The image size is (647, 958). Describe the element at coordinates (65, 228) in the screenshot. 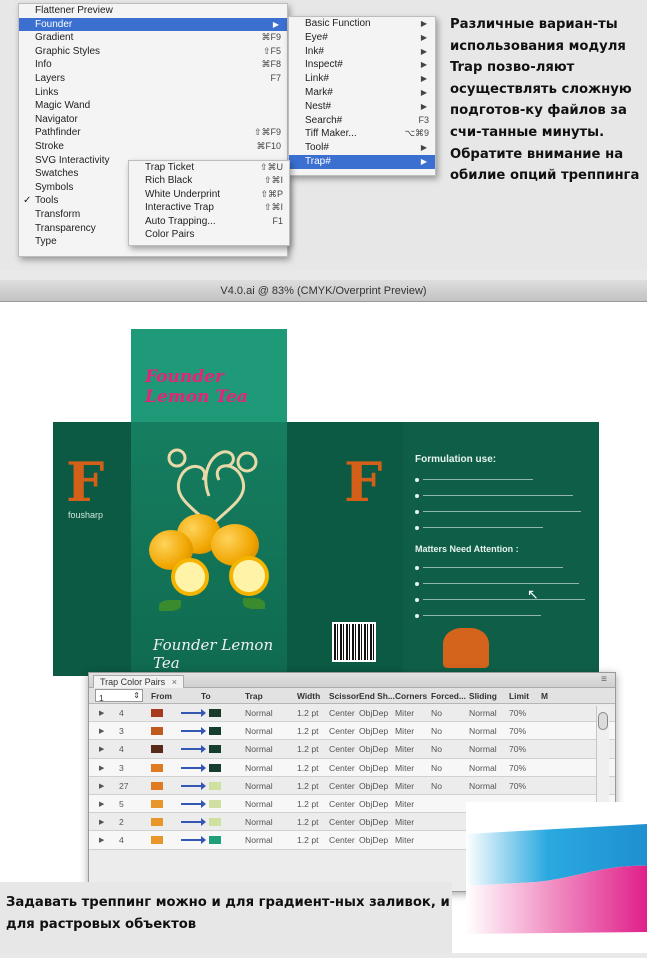

I see `menu-item-label: Transparency` at that location.